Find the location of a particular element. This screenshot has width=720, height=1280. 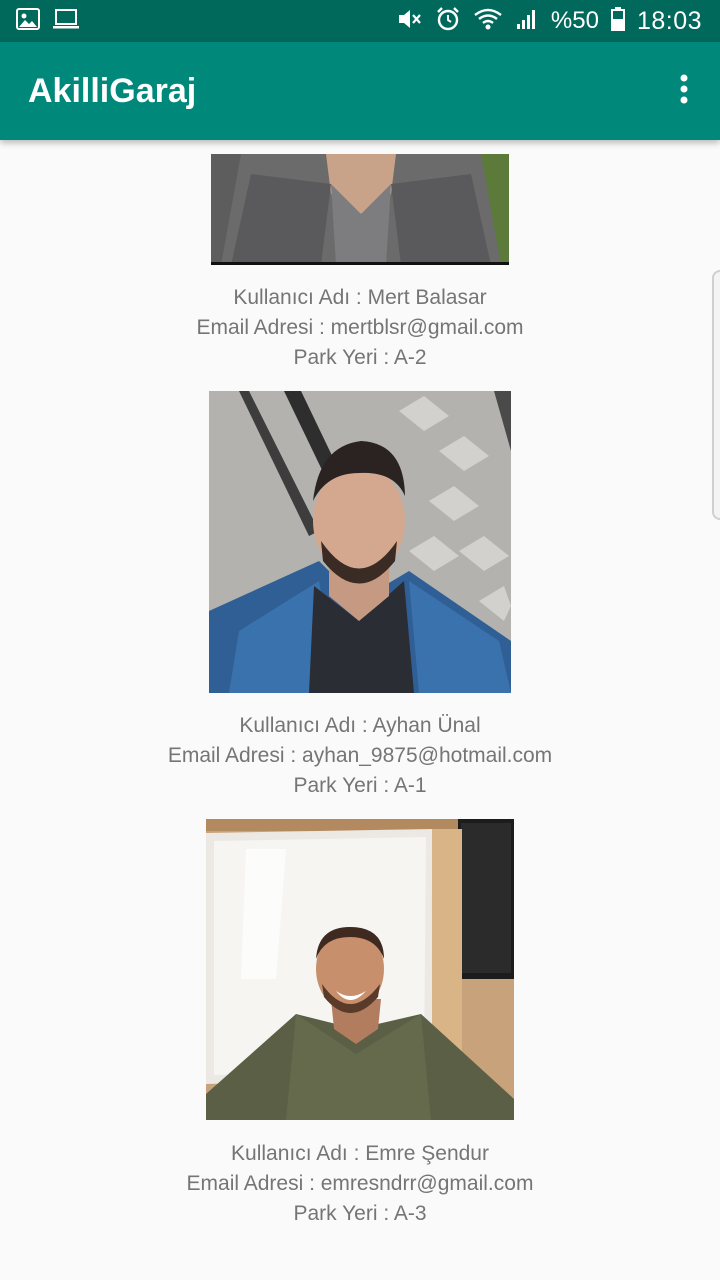

park-spot-text: Park Yeri : A-3 is located at coordinates (360, 1213).